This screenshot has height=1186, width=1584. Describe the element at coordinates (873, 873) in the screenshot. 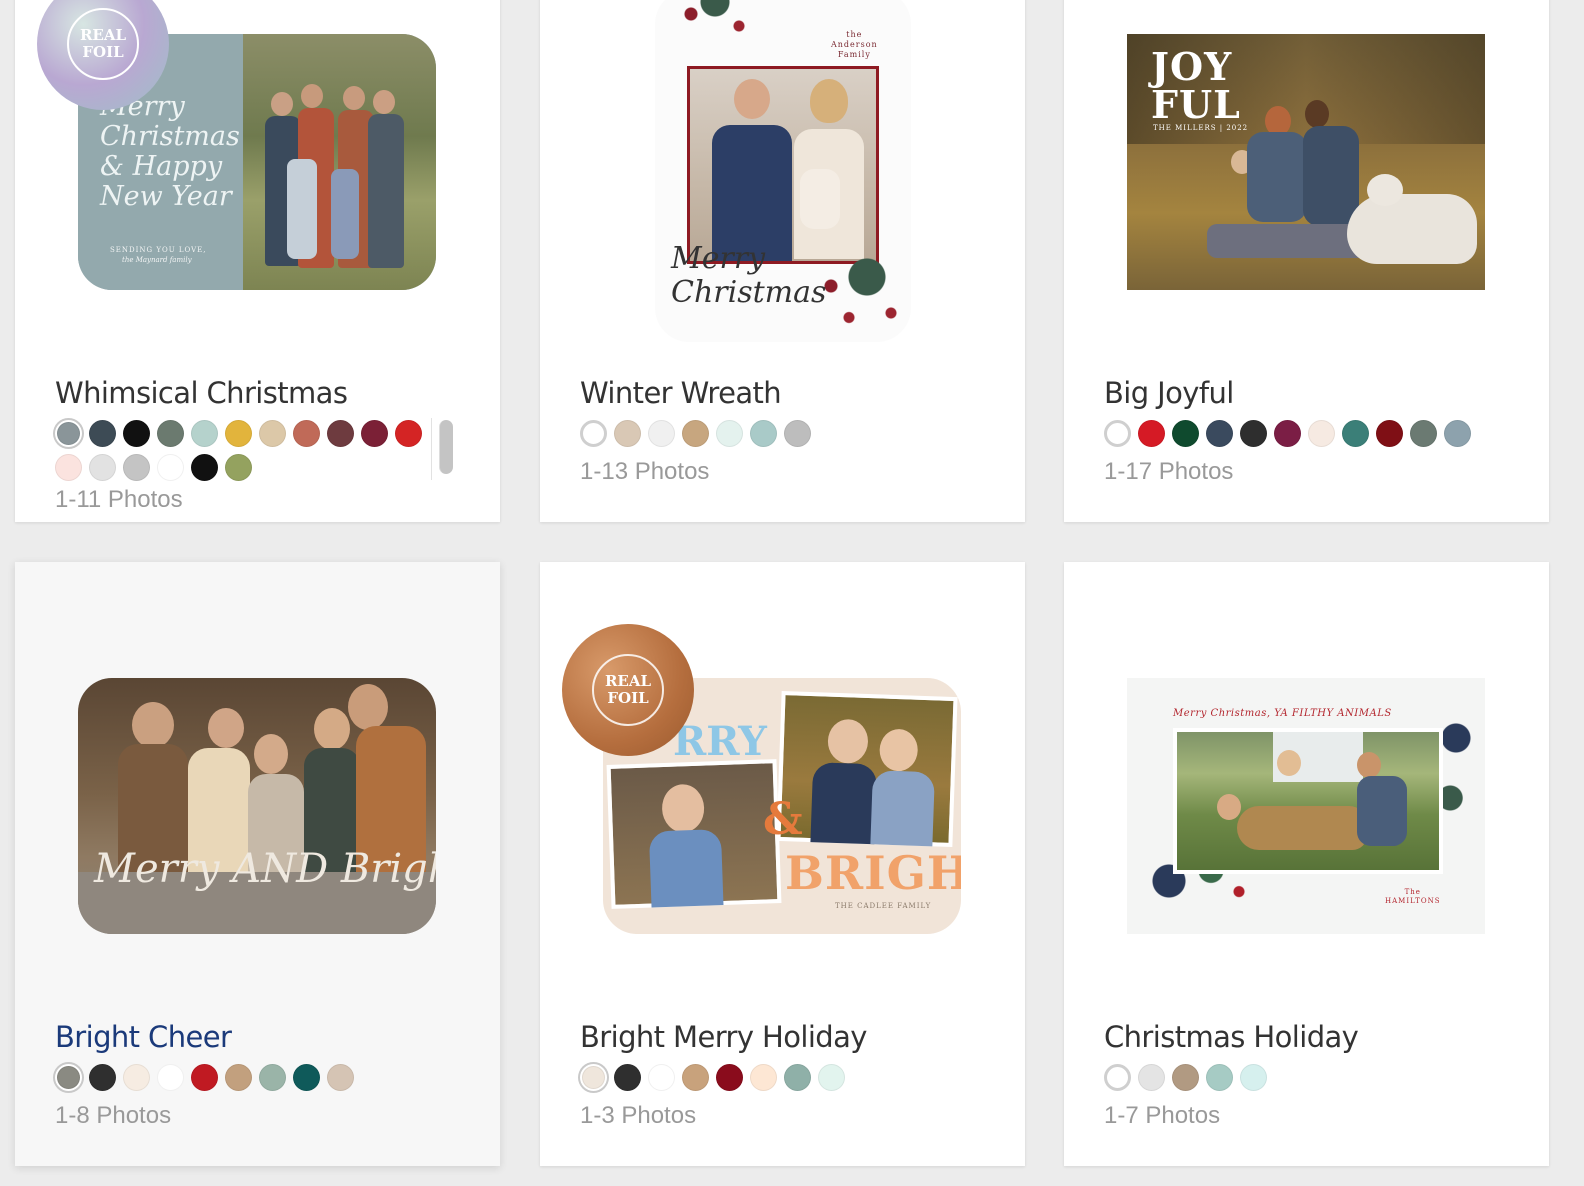

I see `card-word: BRIGHT` at that location.